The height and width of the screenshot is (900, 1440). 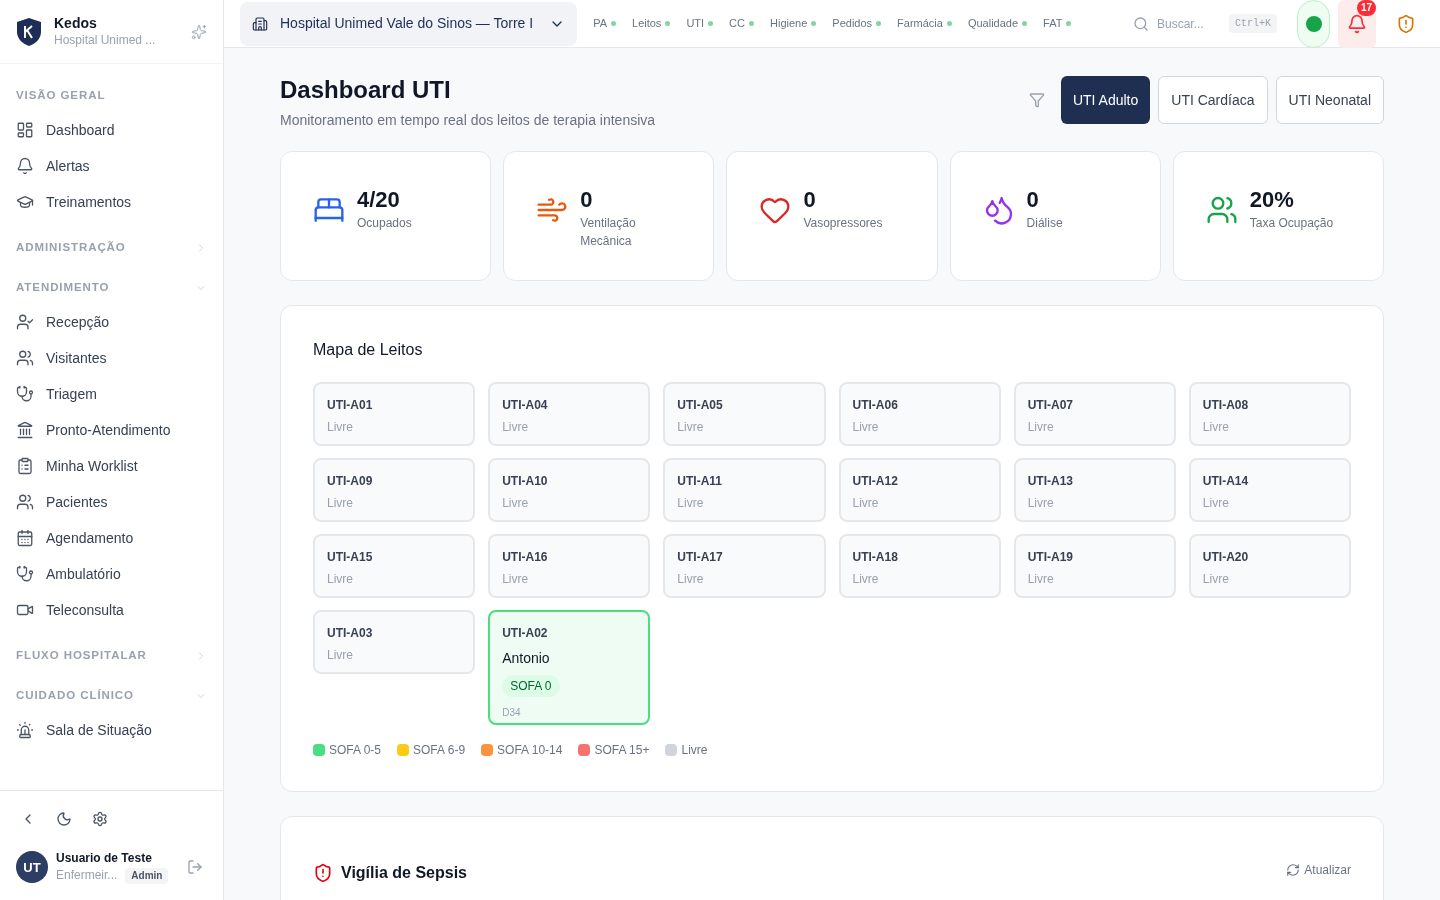 What do you see at coordinates (77, 502) in the screenshot?
I see `nav-item: Pacientes` at bounding box center [77, 502].